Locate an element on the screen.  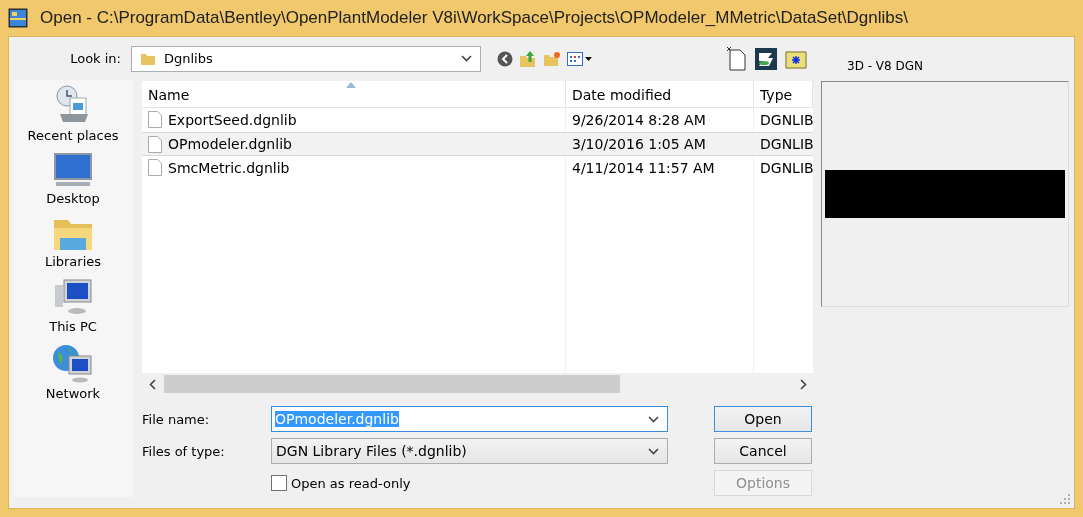
place-item: This PC is located at coordinates (73, 305).